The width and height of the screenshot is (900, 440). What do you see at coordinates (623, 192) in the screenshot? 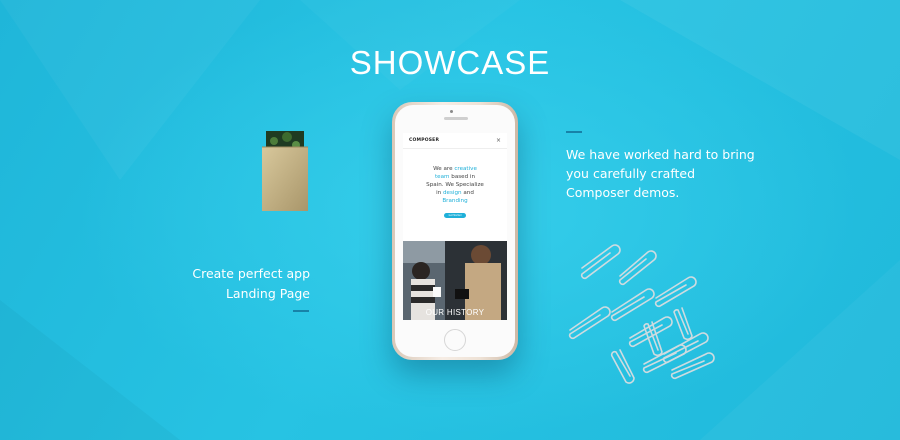
I see `right-feature-line: Composer demos.` at bounding box center [623, 192].